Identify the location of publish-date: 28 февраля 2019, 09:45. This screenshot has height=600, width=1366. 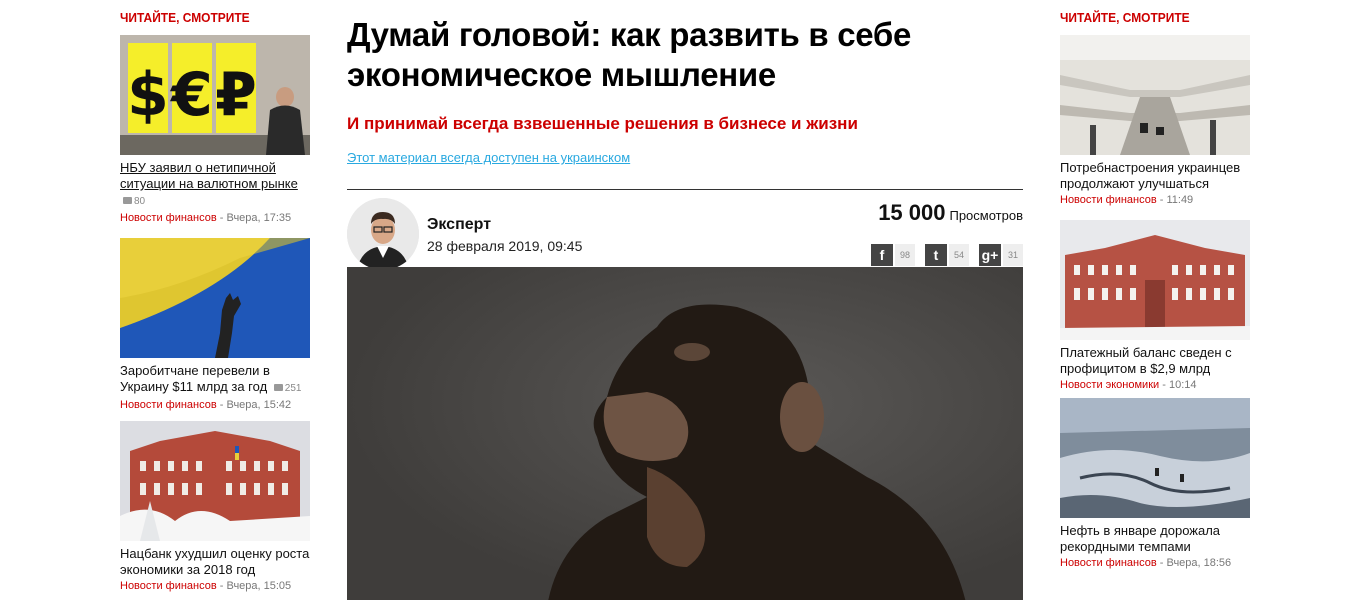
(505, 246).